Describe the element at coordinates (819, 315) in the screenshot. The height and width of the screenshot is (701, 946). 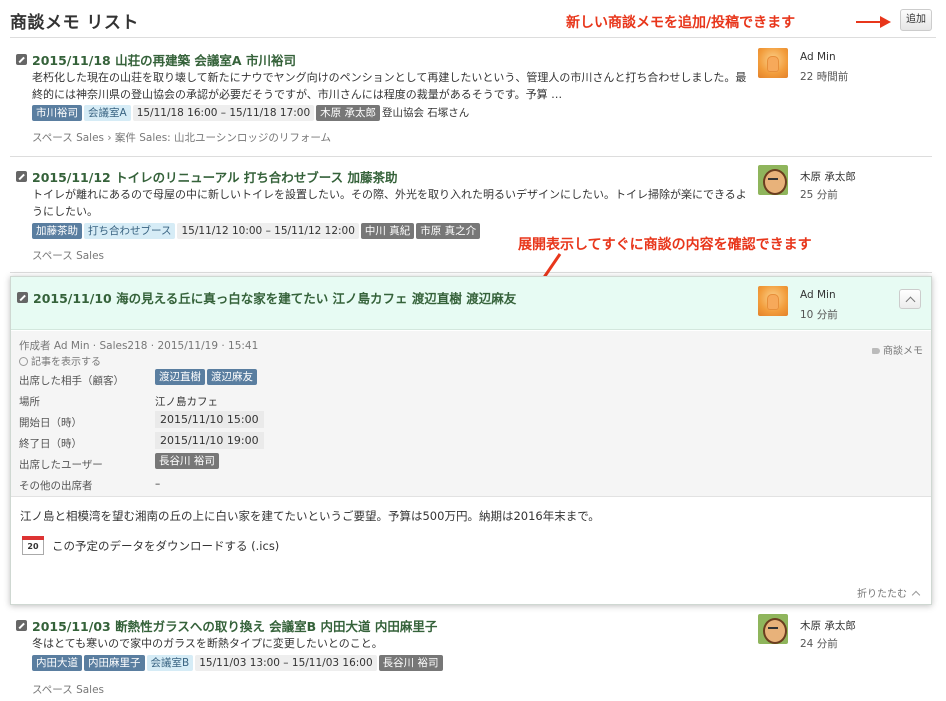
I see `expanded-time: 10 分前` at that location.